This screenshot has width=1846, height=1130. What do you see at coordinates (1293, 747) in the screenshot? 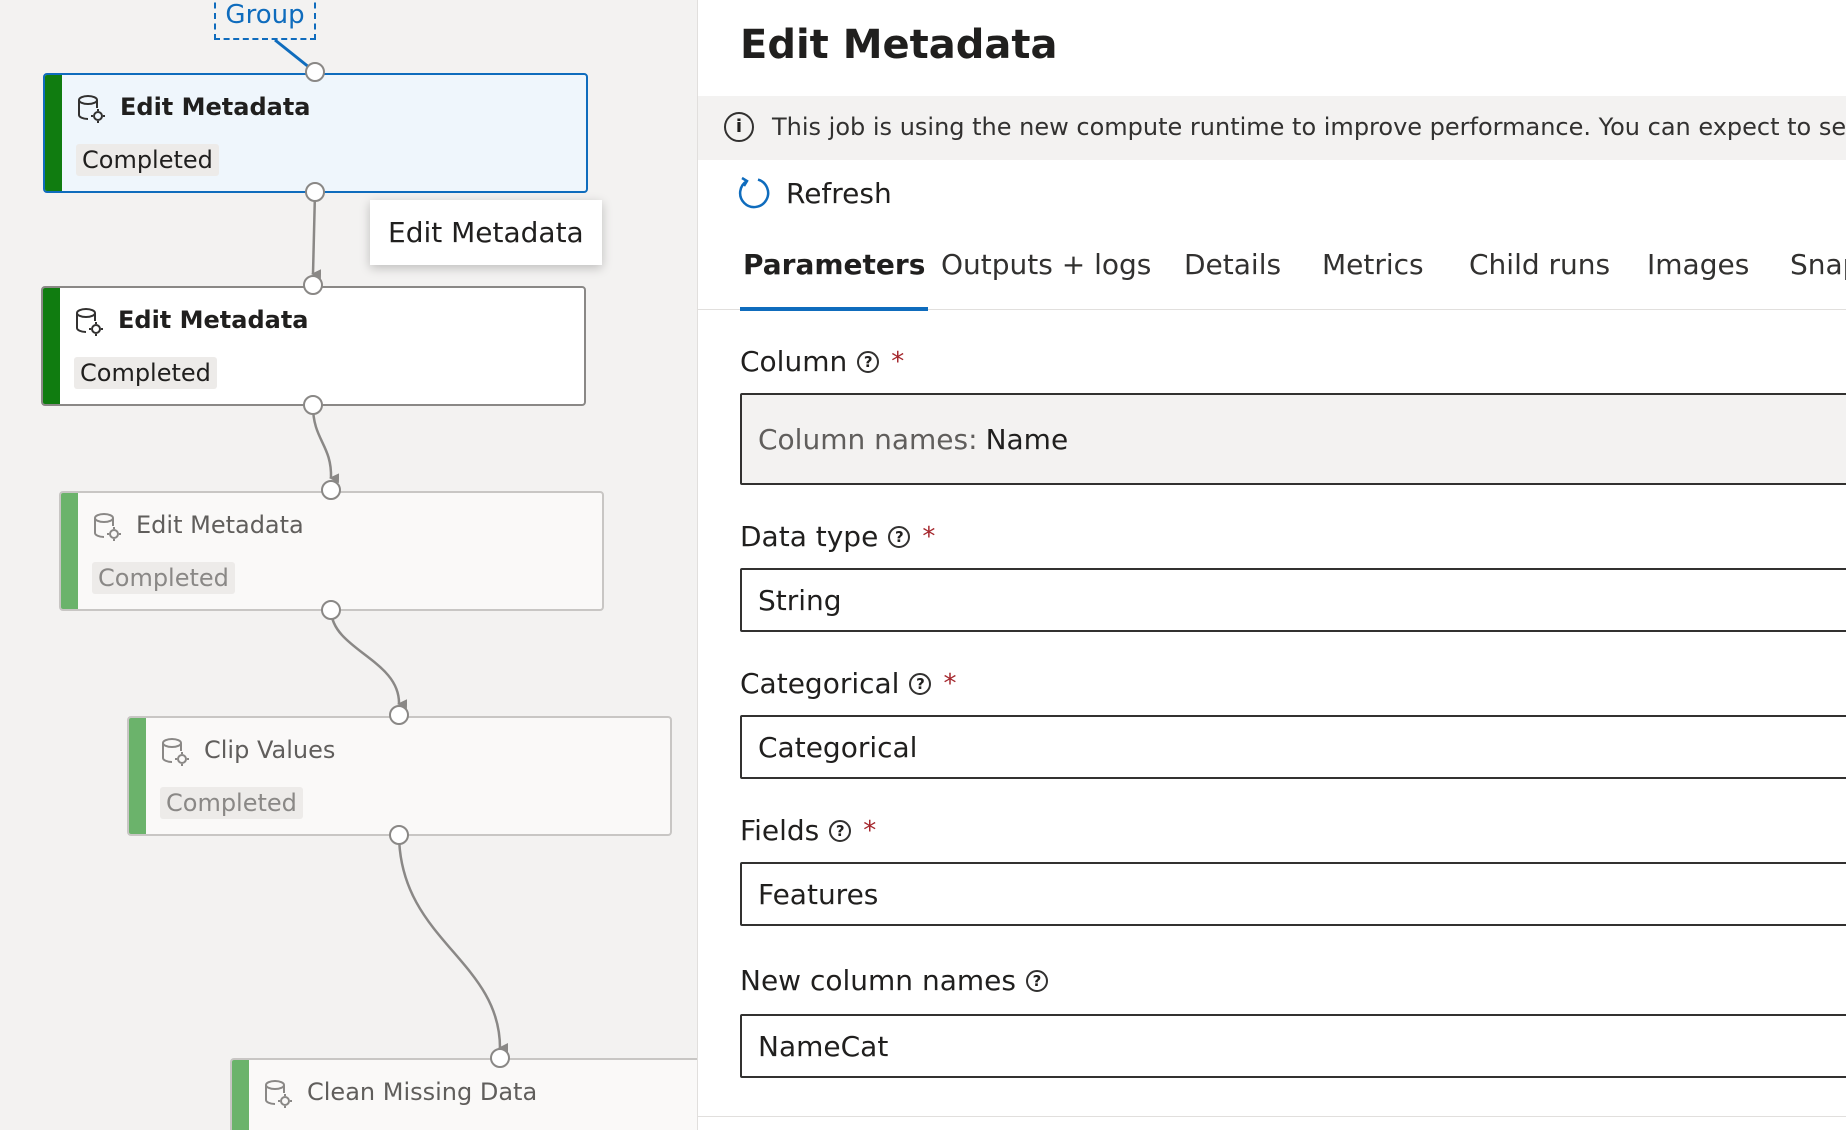
I see `categorical-dropdown: Categorical` at bounding box center [1293, 747].